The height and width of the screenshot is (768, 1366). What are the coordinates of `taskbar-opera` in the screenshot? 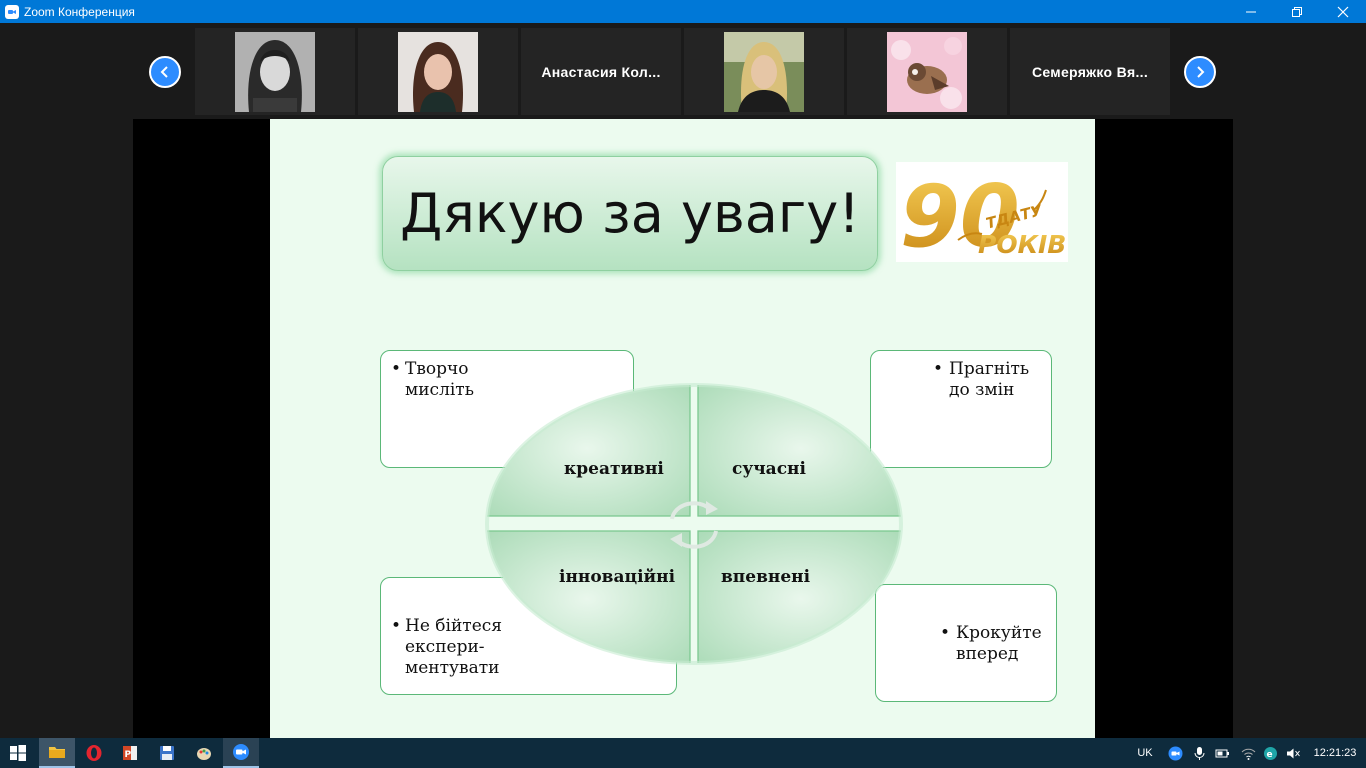 It's located at (94, 753).